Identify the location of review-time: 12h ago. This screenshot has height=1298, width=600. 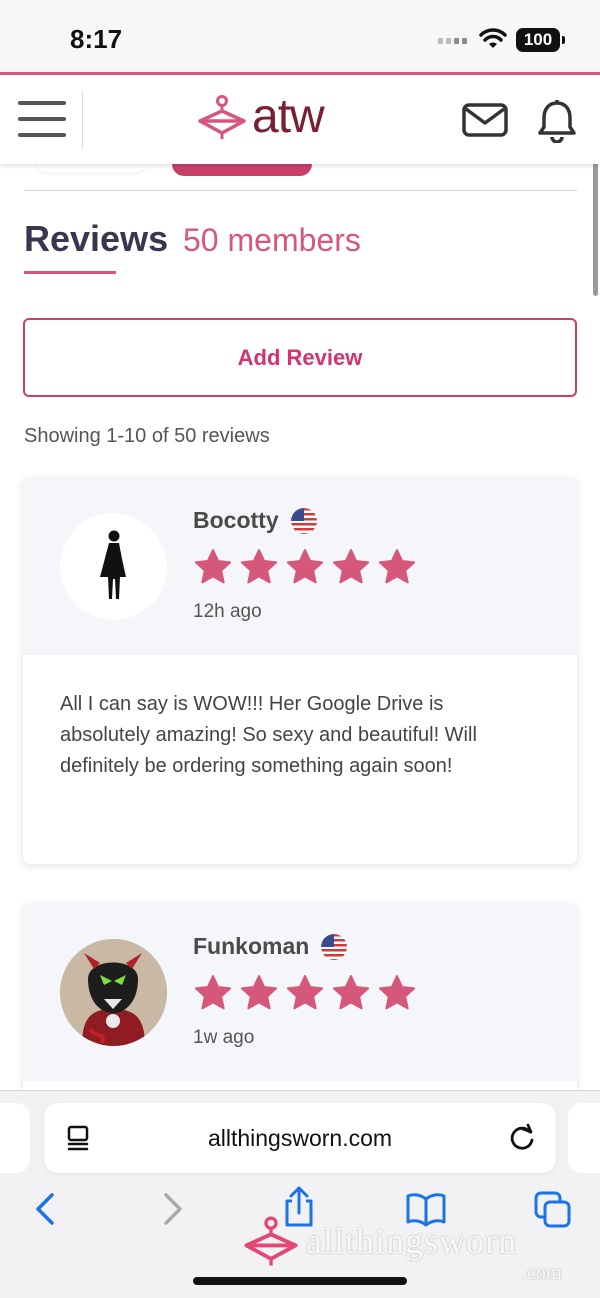
(227, 611).